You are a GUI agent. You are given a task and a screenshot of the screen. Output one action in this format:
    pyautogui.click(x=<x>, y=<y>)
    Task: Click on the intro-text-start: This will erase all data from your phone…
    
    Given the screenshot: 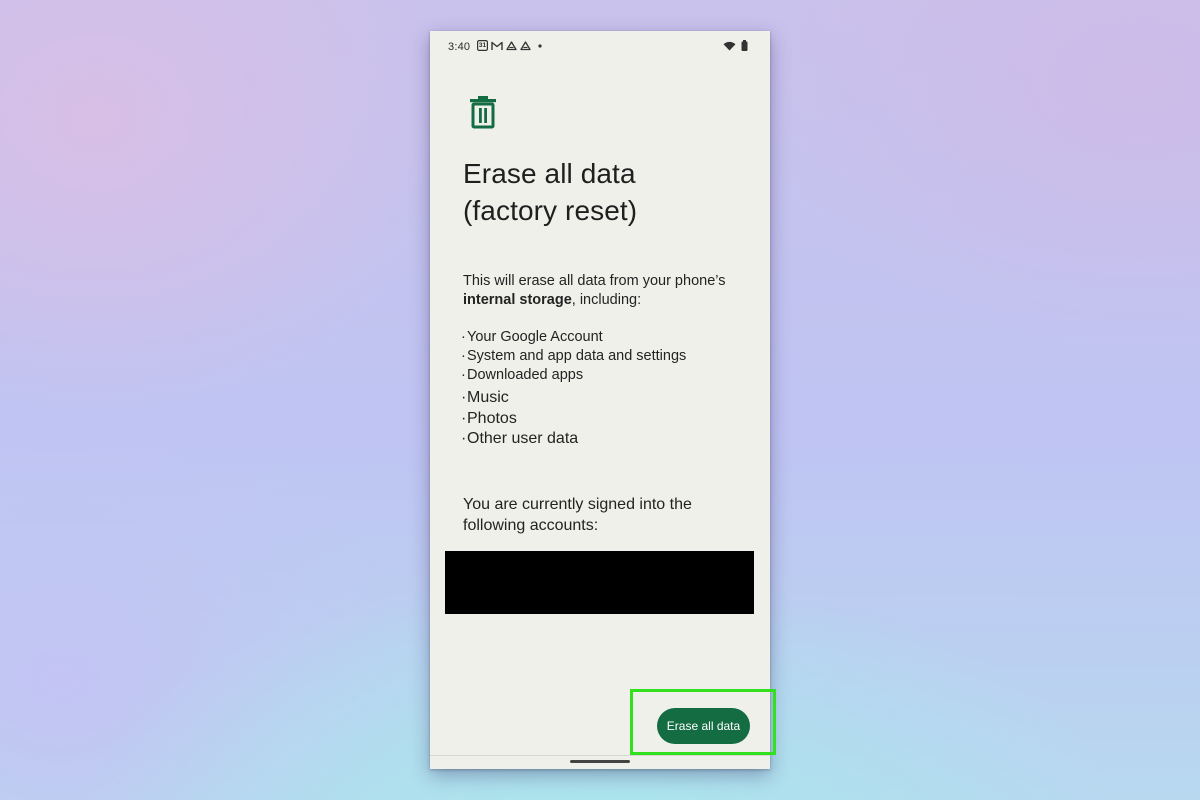 What is the action you would take?
    pyautogui.click(x=594, y=281)
    